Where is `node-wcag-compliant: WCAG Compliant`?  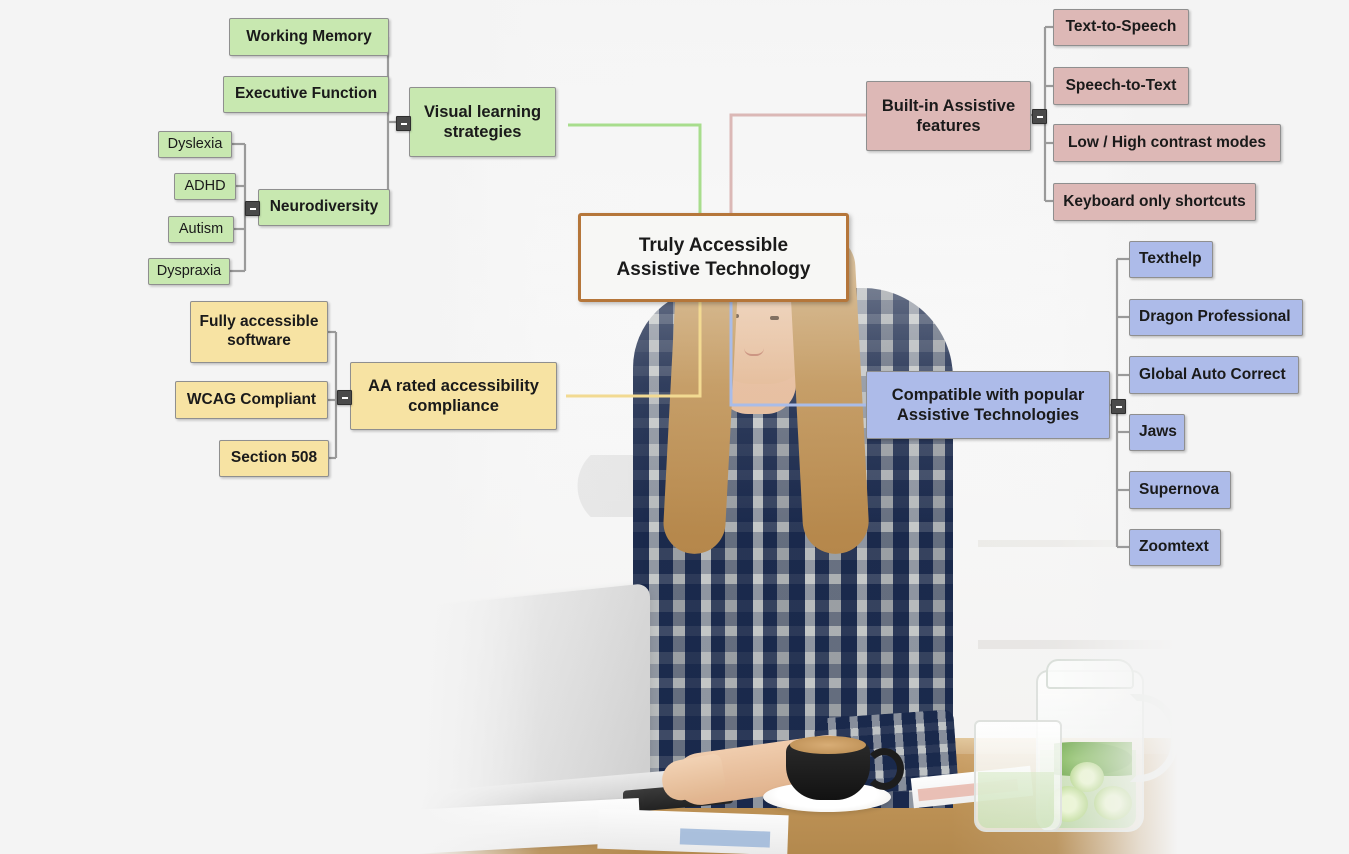
node-wcag-compliant: WCAG Compliant is located at coordinates (251, 400).